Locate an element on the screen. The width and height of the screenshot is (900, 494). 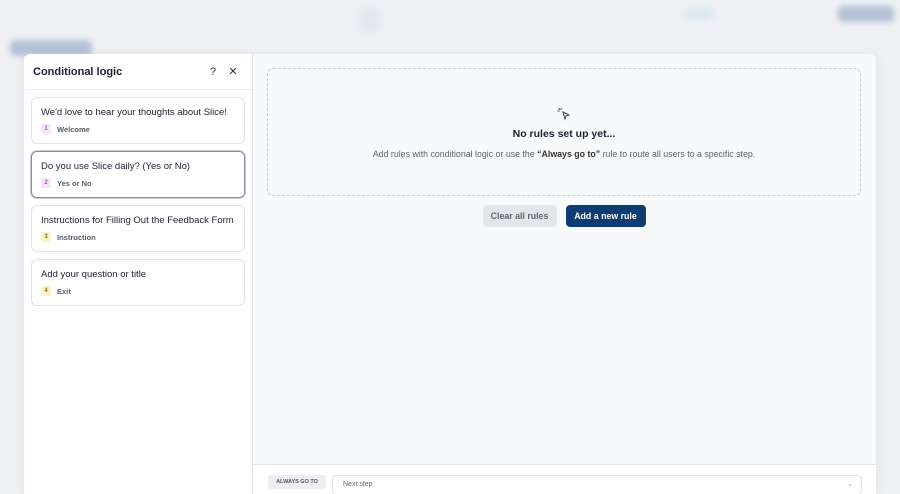
step-title: Add your question or title is located at coordinates (94, 274).